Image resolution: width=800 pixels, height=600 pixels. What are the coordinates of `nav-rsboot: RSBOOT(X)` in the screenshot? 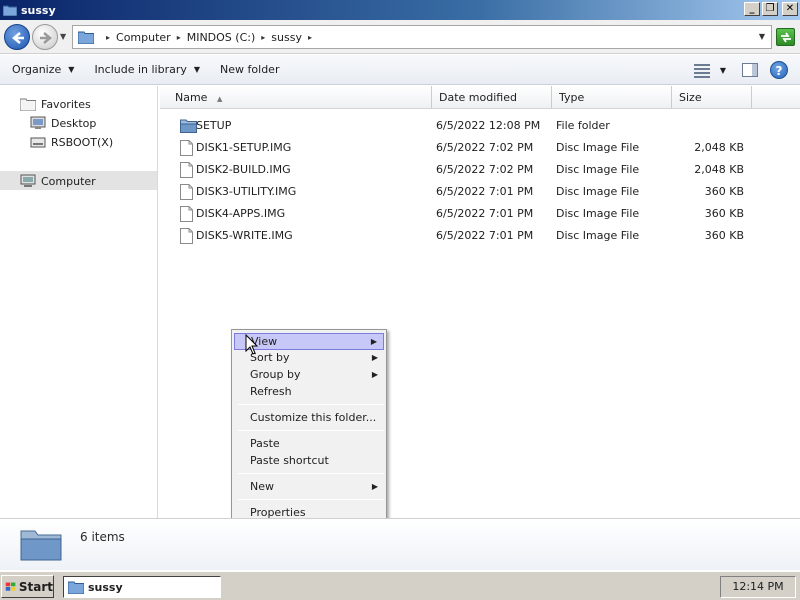 It's located at (71, 142).